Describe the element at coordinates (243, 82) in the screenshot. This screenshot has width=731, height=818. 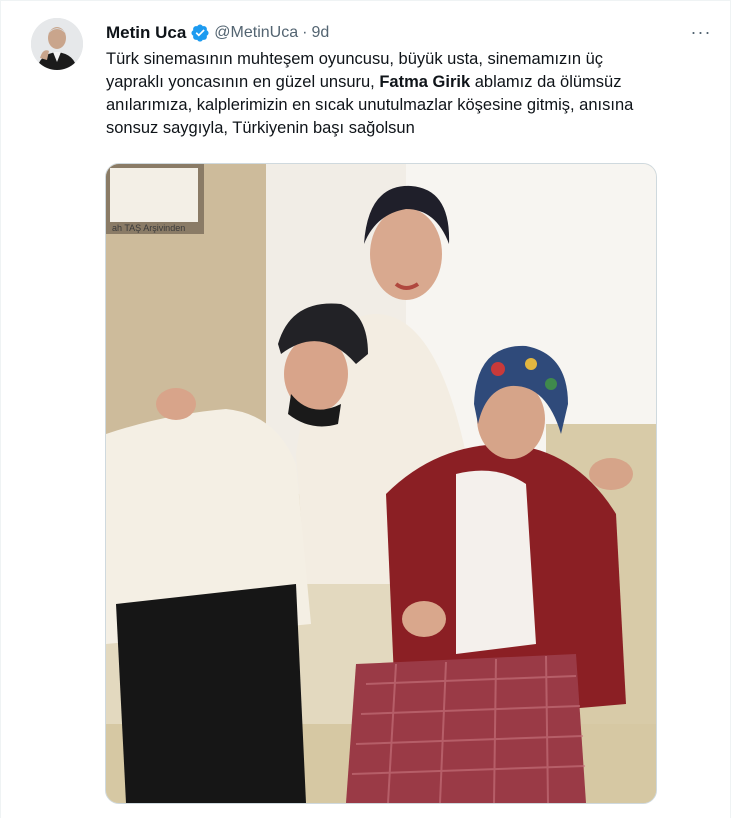
I see `tweet-text-segment: yapraklı yoncasının en güzel unsuru,` at that location.